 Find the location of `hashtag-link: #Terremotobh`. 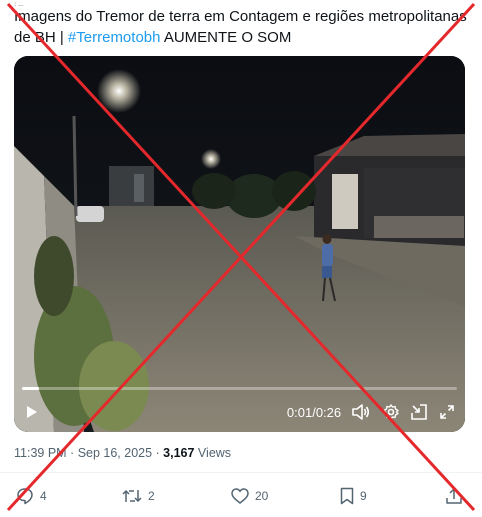

hashtag-link: #Terremotobh is located at coordinates (114, 37).